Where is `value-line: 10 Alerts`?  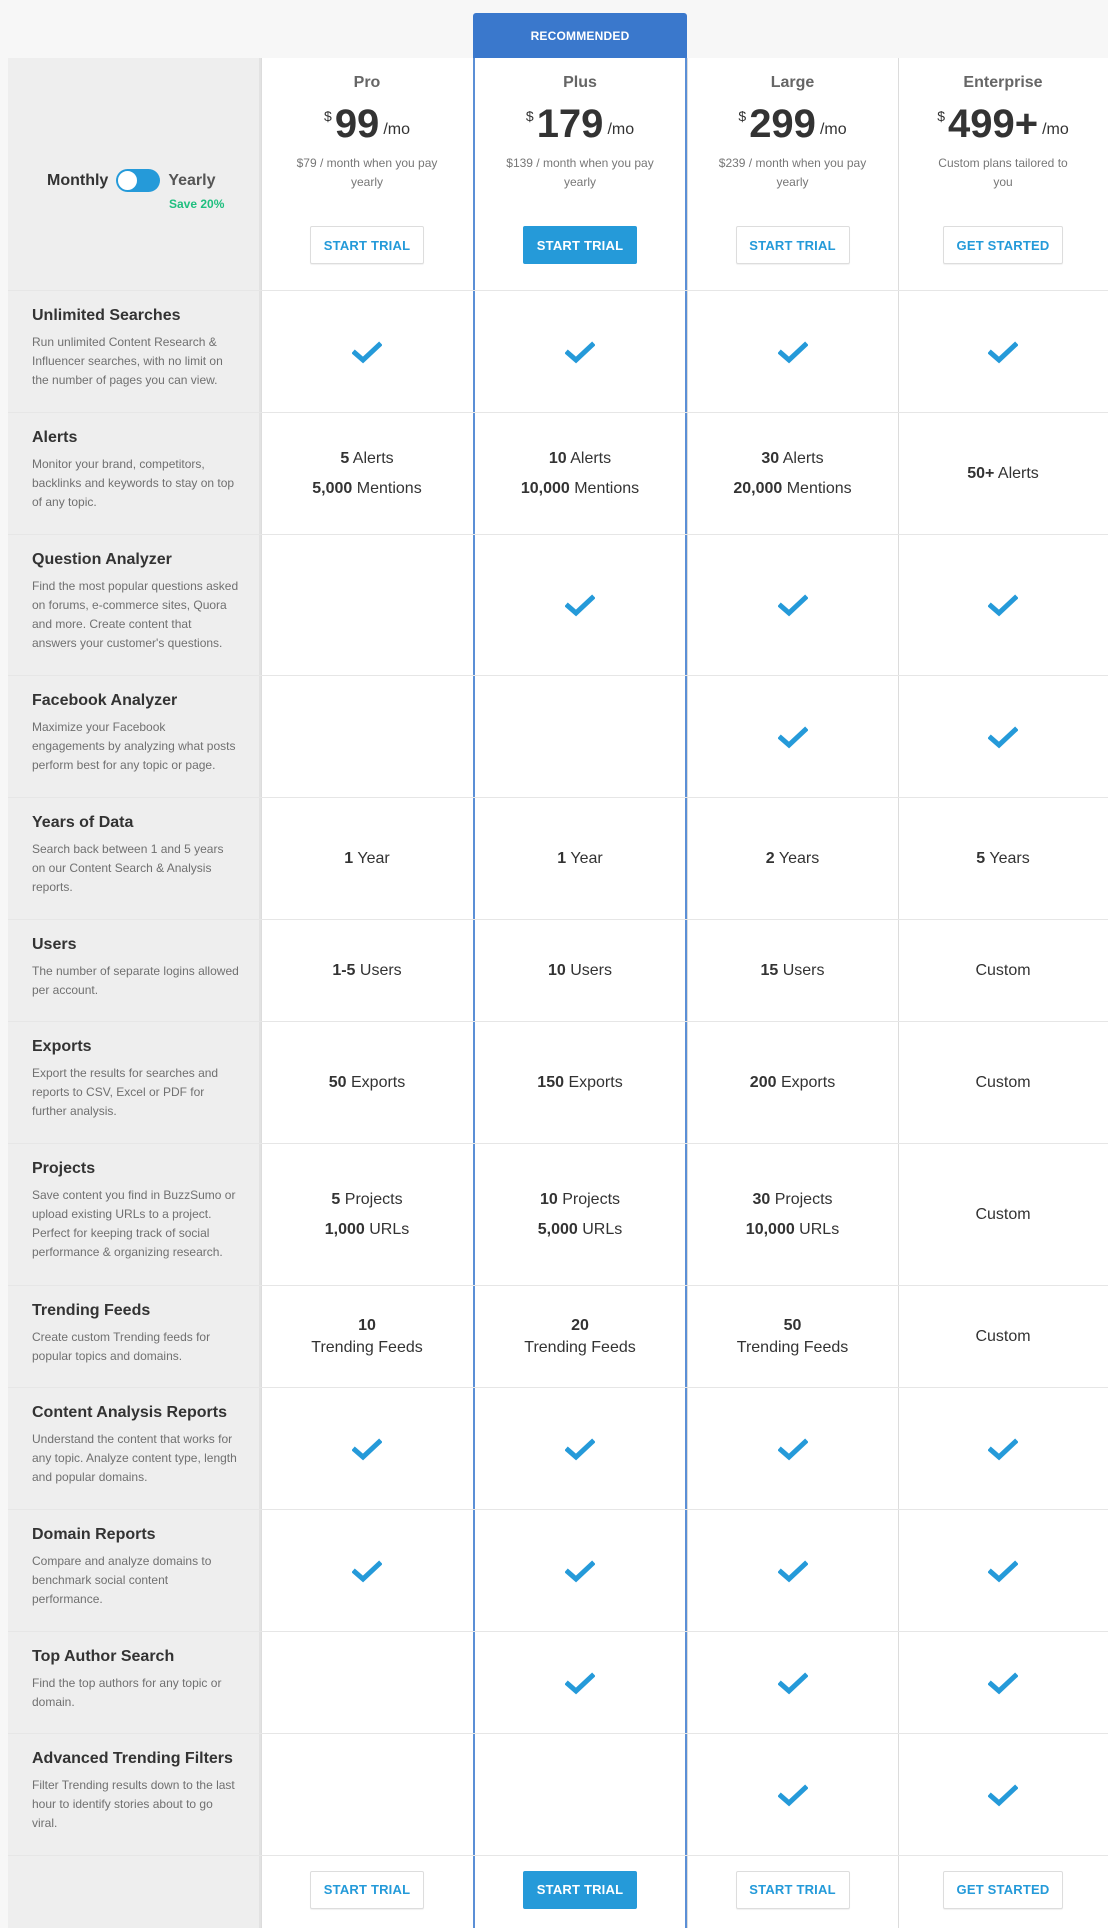
value-line: 10 Alerts is located at coordinates (580, 459).